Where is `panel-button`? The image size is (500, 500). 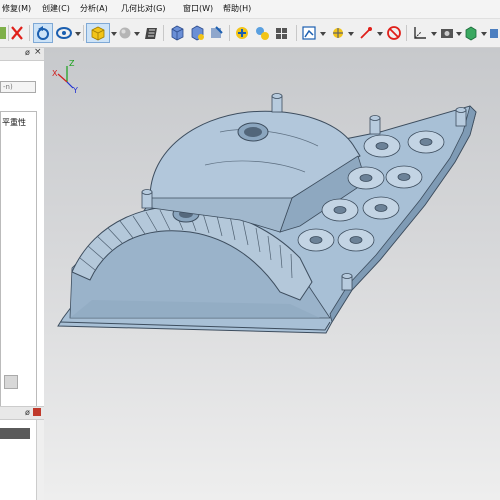 panel-button is located at coordinates (11, 382).